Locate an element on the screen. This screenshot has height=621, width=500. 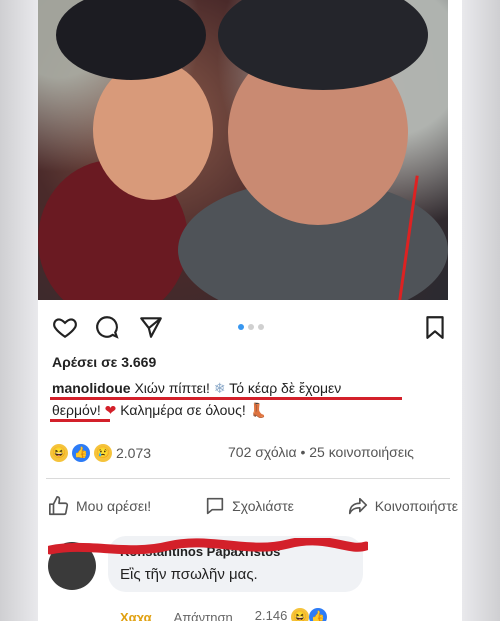
like-button: Μου αρέσει! is located at coordinates (99, 506).